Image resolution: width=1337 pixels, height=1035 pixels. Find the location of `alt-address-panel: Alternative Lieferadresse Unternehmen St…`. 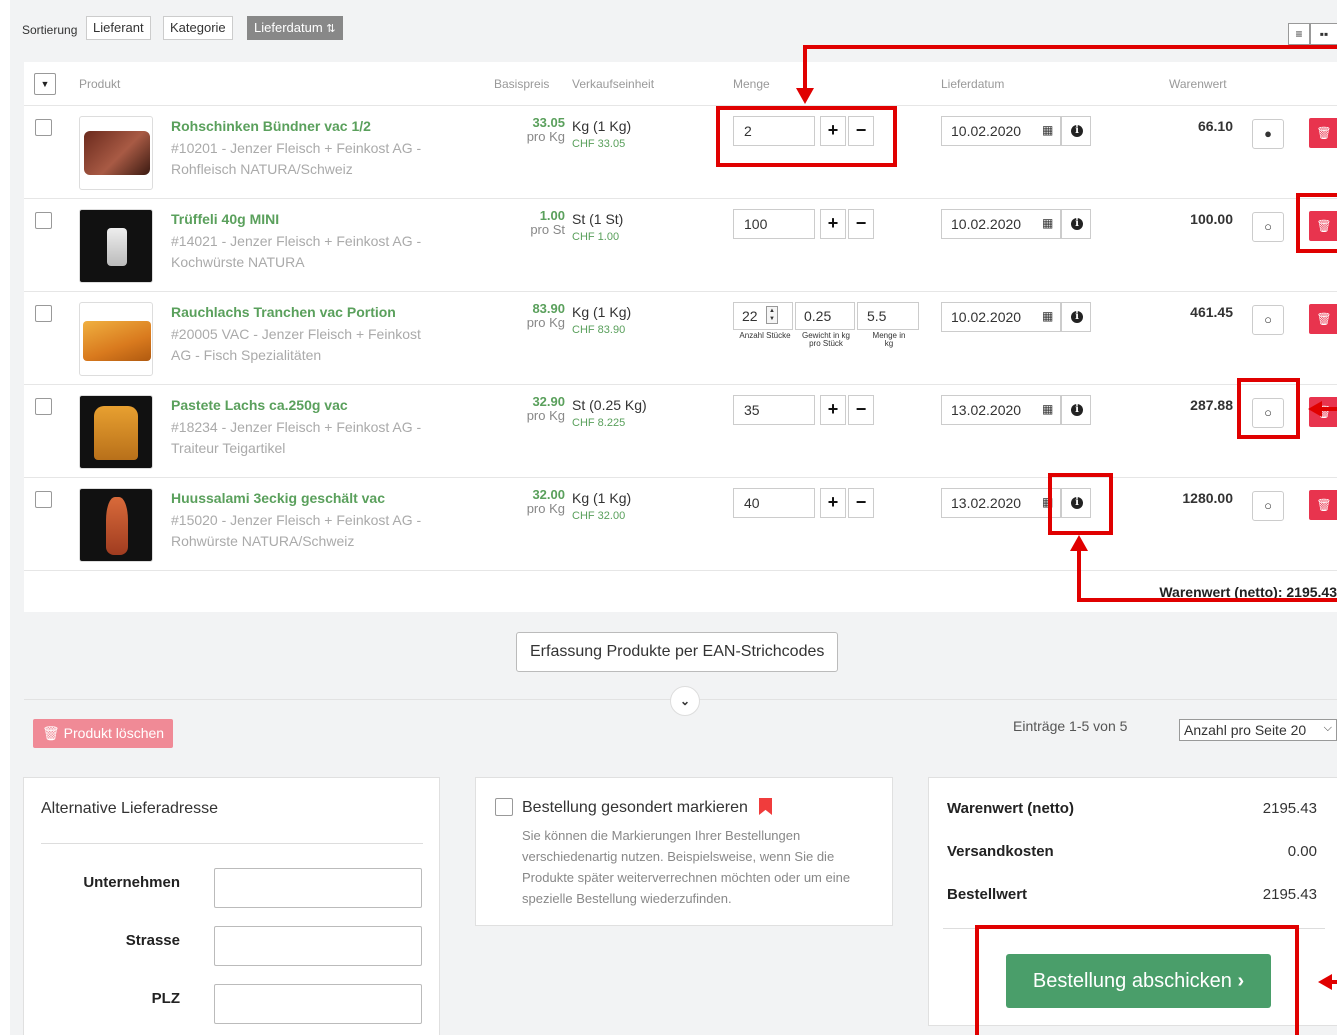

alt-address-panel: Alternative Lieferadresse Unternehmen St… is located at coordinates (231, 906).